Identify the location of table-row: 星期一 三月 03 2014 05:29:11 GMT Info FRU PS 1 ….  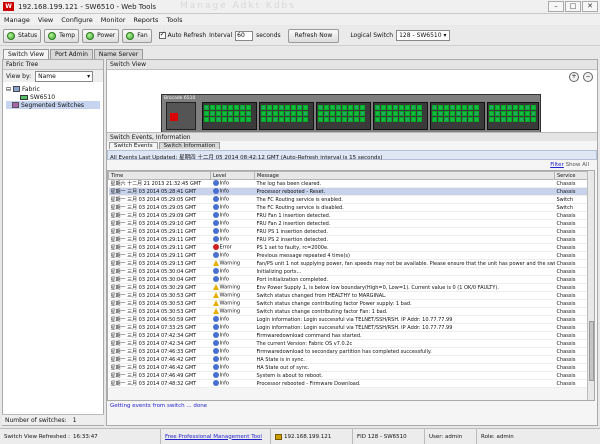
(348, 231).